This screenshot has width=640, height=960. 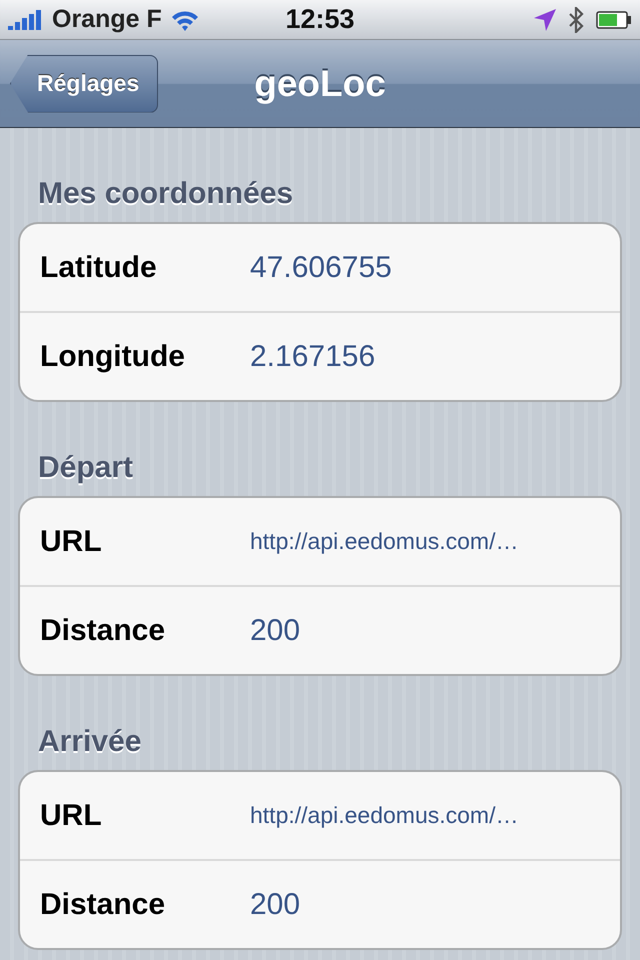 I want to click on battery-icon, so click(x=614, y=19).